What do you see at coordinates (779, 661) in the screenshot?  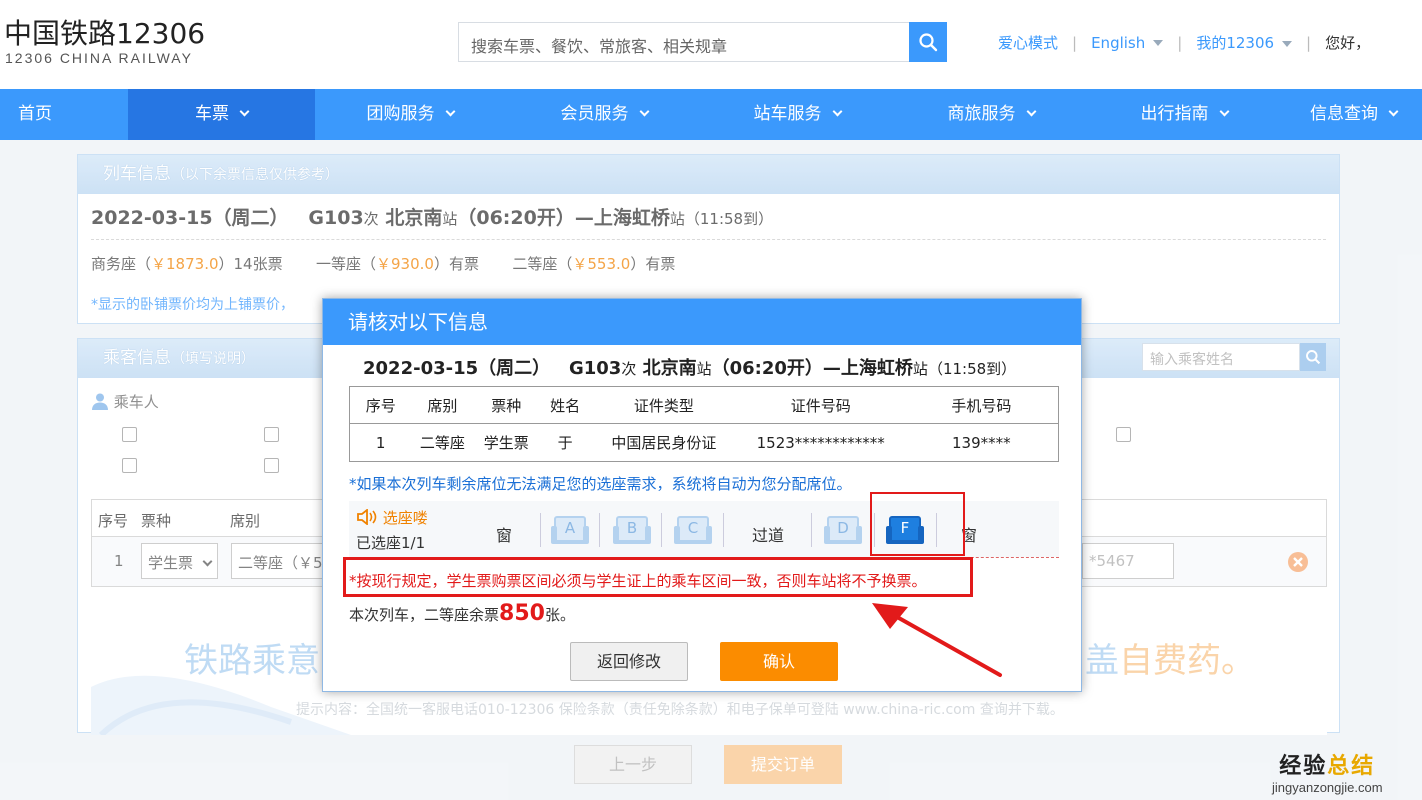 I see `confirm-button: 确认` at bounding box center [779, 661].